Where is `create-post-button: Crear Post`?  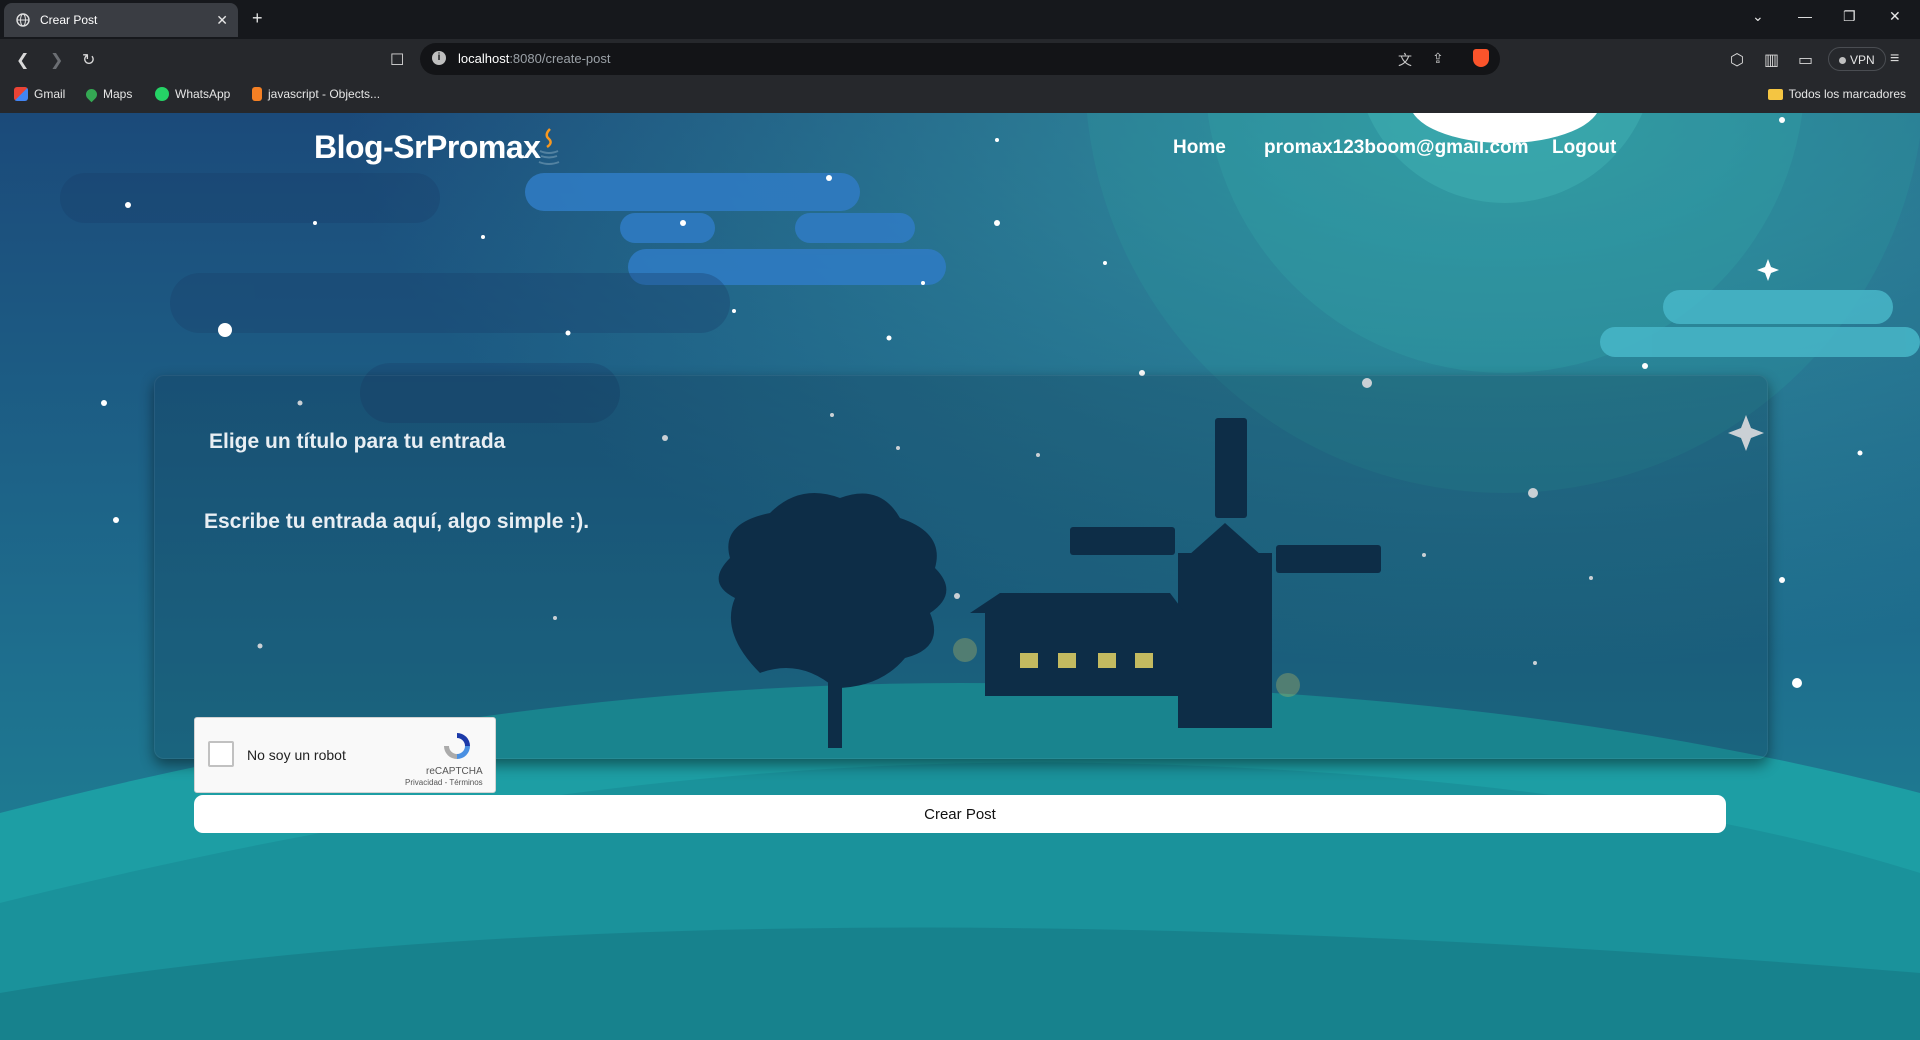 create-post-button: Crear Post is located at coordinates (960, 814).